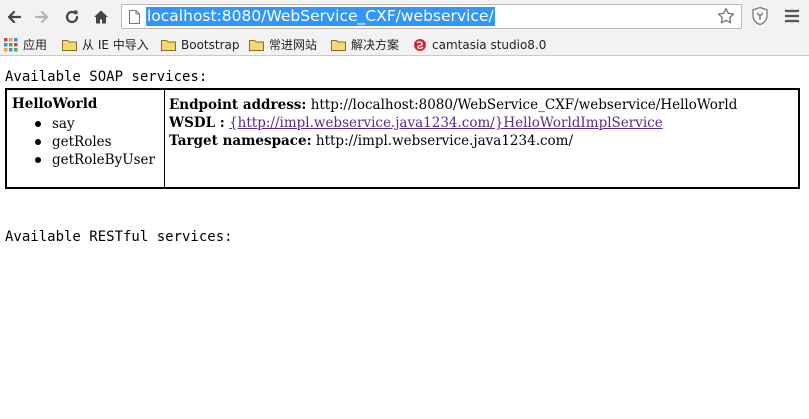  What do you see at coordinates (444, 141) in the screenshot?
I see `namespace-value: http://impl.webservice.java1234.com/` at bounding box center [444, 141].